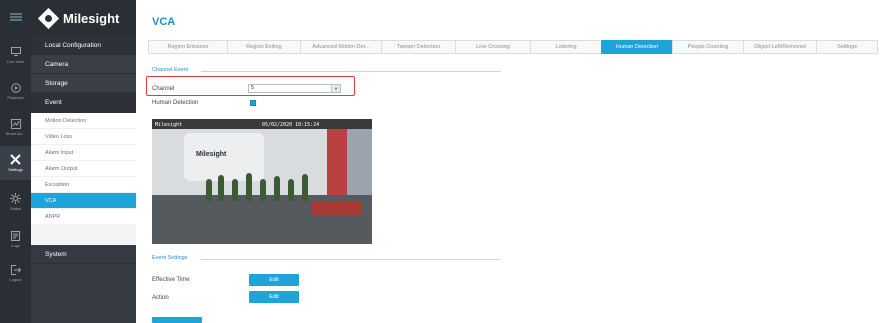 The width and height of the screenshot is (891, 323). What do you see at coordinates (83, 153) in the screenshot?
I see `sidebar-subitem-alarm-input: Alarm Input` at bounding box center [83, 153].